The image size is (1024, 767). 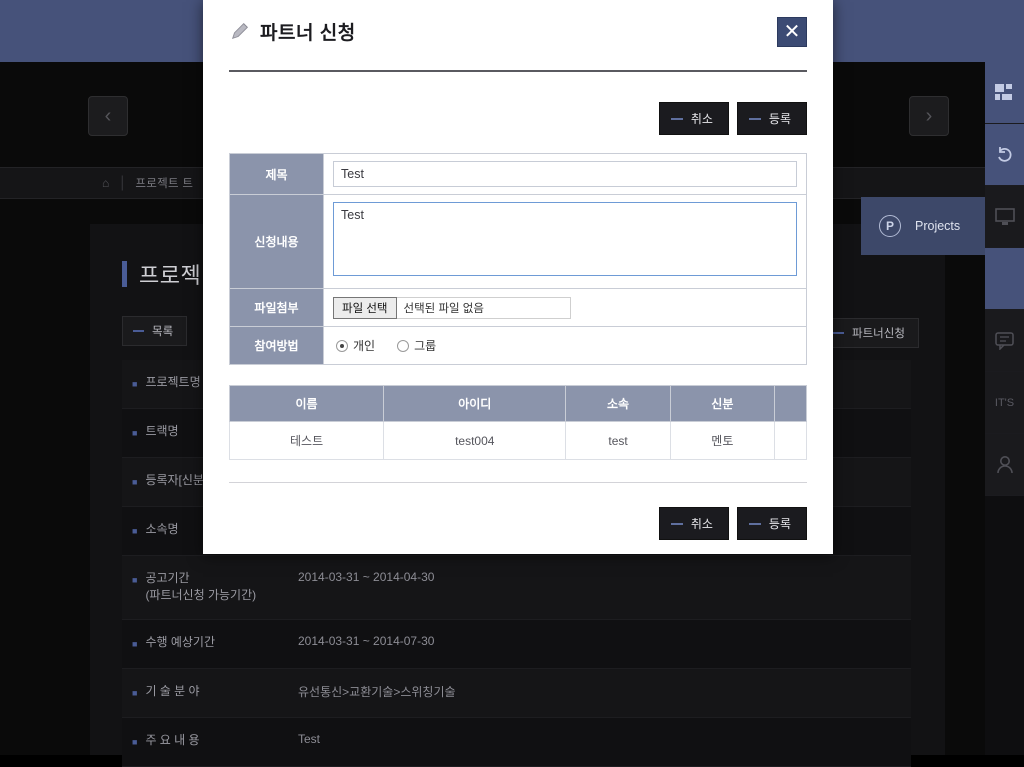 What do you see at coordinates (702, 118) in the screenshot?
I see `cancel-label: 취소` at bounding box center [702, 118].